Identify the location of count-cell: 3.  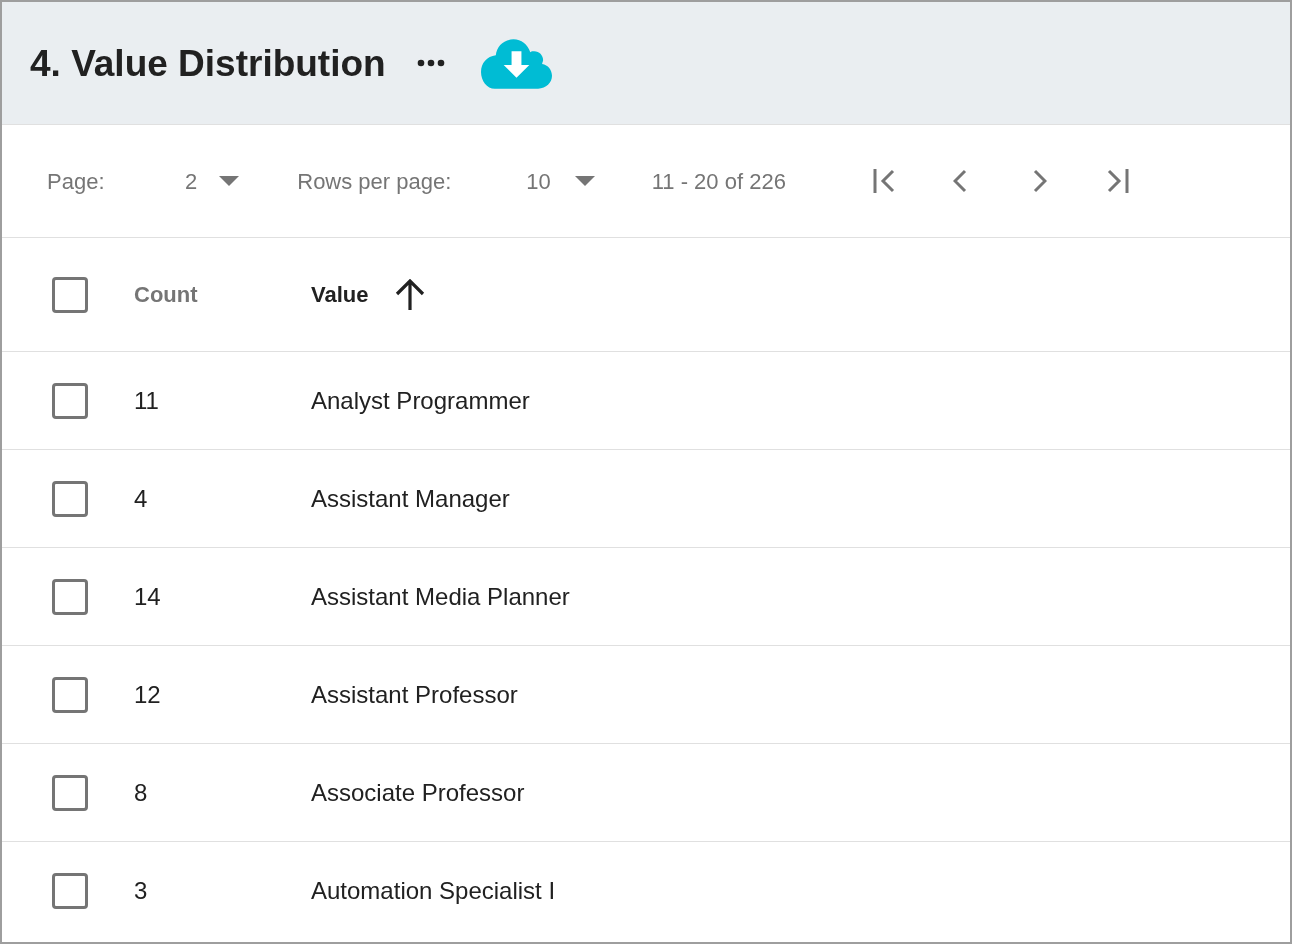
(141, 890).